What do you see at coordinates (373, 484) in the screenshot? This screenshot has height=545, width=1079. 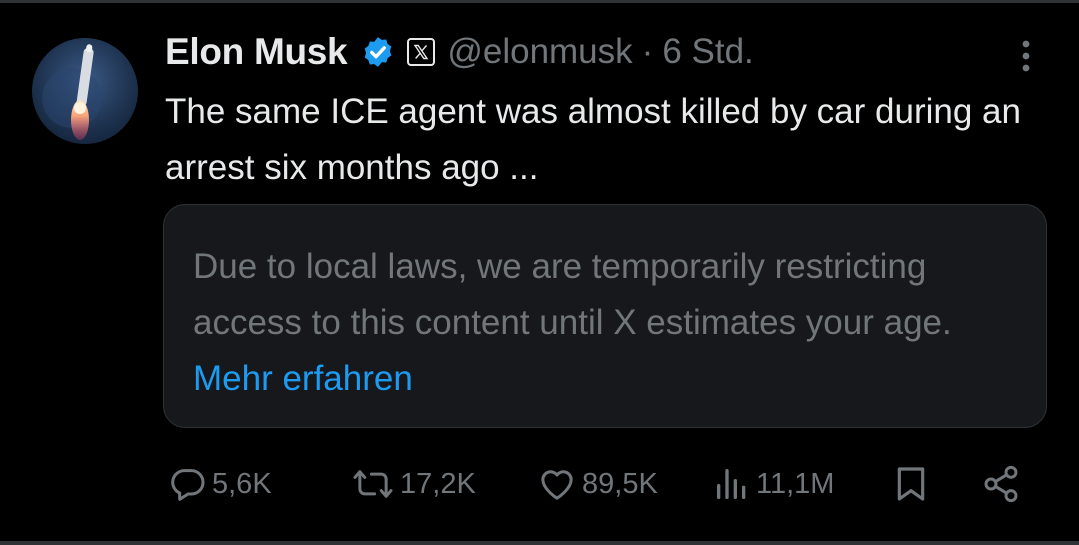 I see `repost-icon` at bounding box center [373, 484].